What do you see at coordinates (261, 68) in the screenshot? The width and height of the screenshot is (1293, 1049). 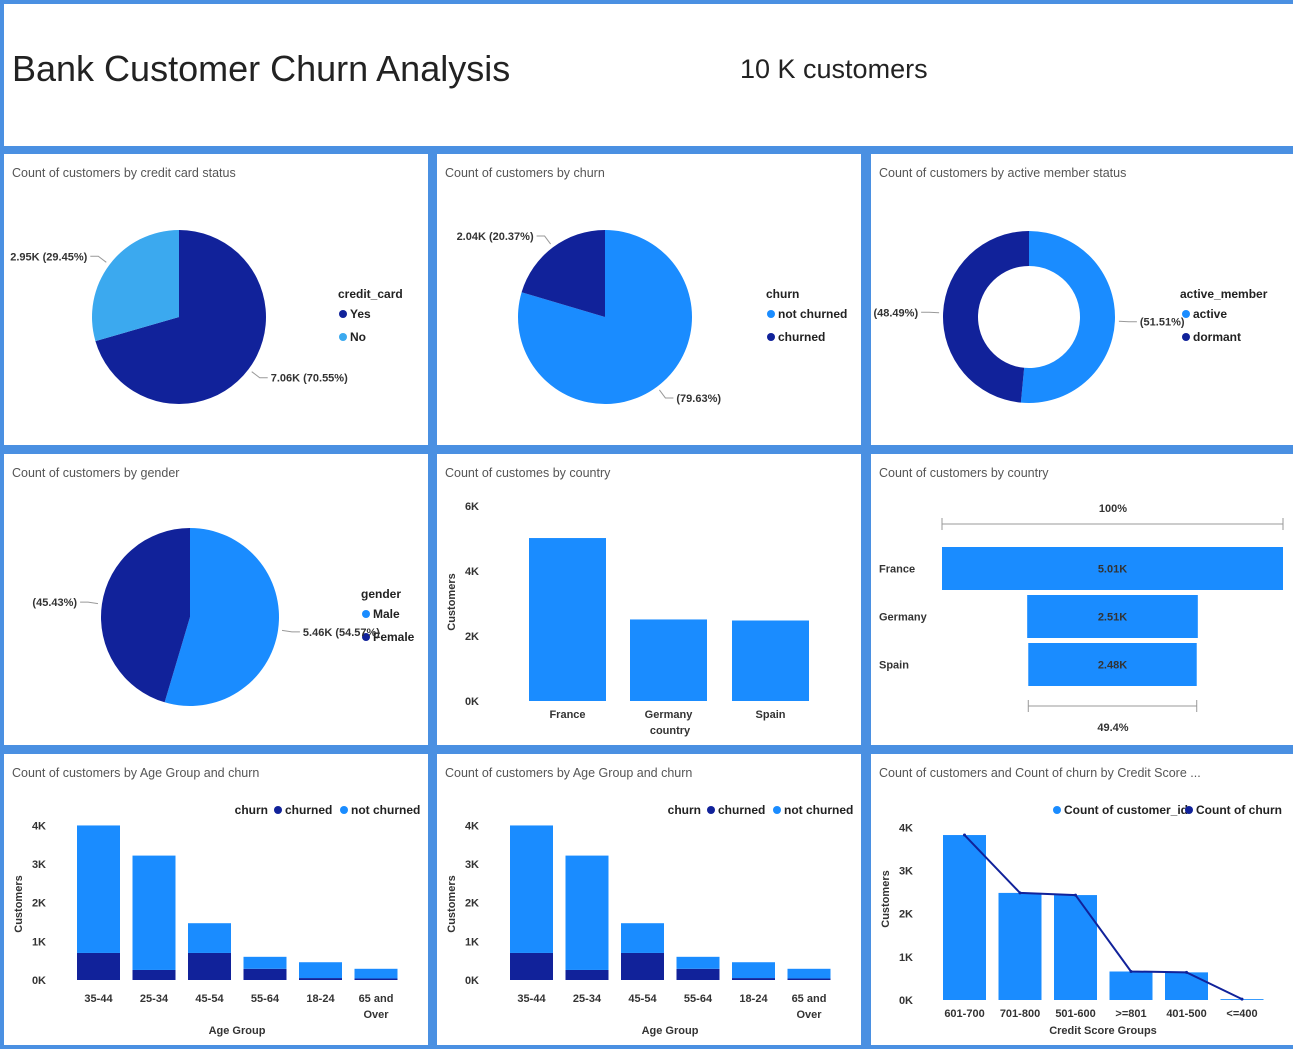 I see `dashboard-title: Bank Customer Churn Analysis` at bounding box center [261, 68].